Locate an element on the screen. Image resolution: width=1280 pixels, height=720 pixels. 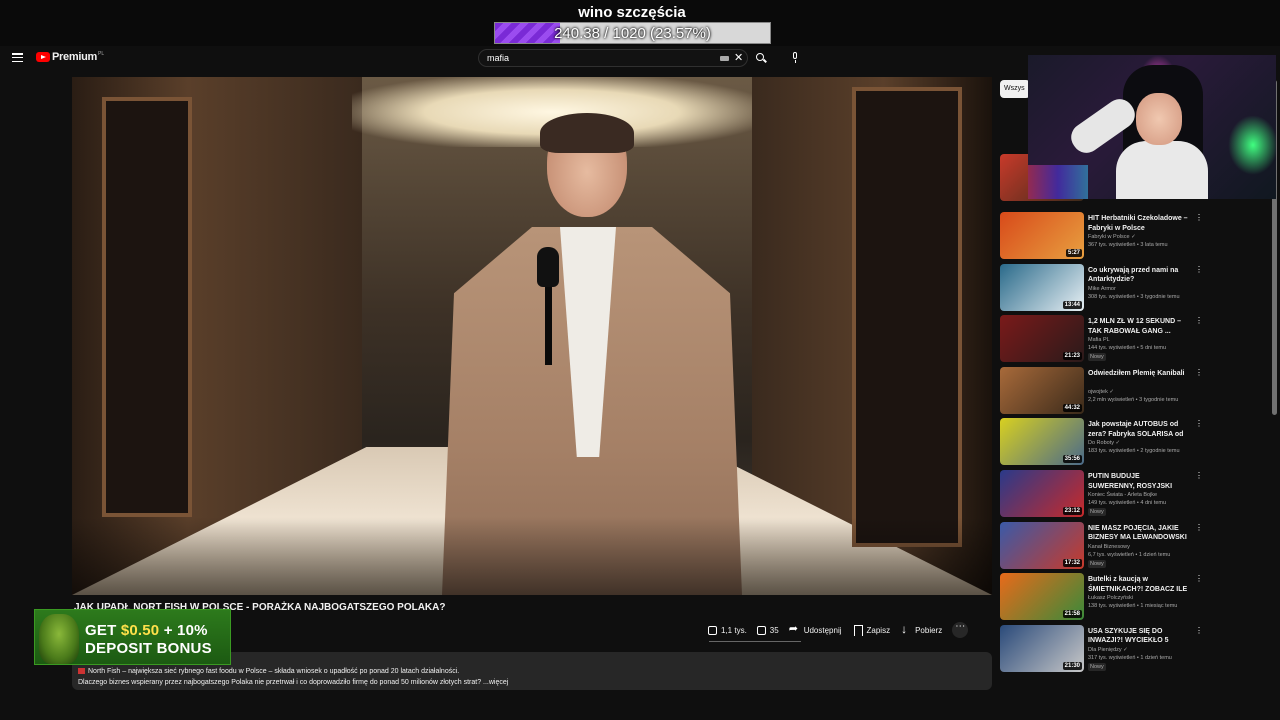
youtube-logo: Premium PL is located at coordinates (70, 57).